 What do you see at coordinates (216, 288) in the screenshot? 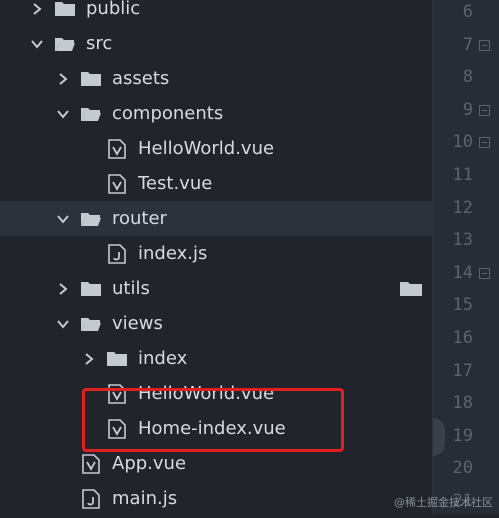
I see `tree-folder-utils: utils` at bounding box center [216, 288].